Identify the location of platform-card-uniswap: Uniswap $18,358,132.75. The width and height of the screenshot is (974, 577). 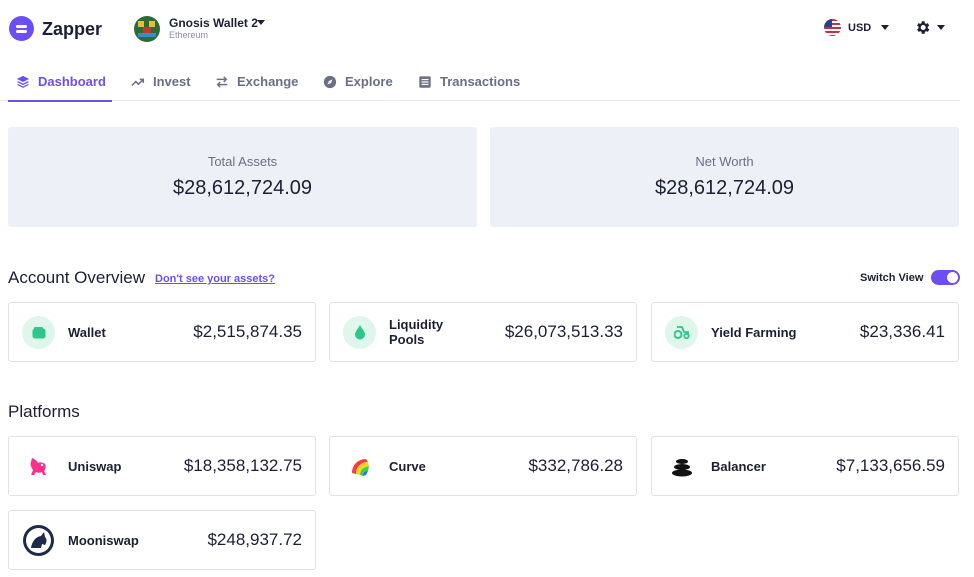
(162, 466).